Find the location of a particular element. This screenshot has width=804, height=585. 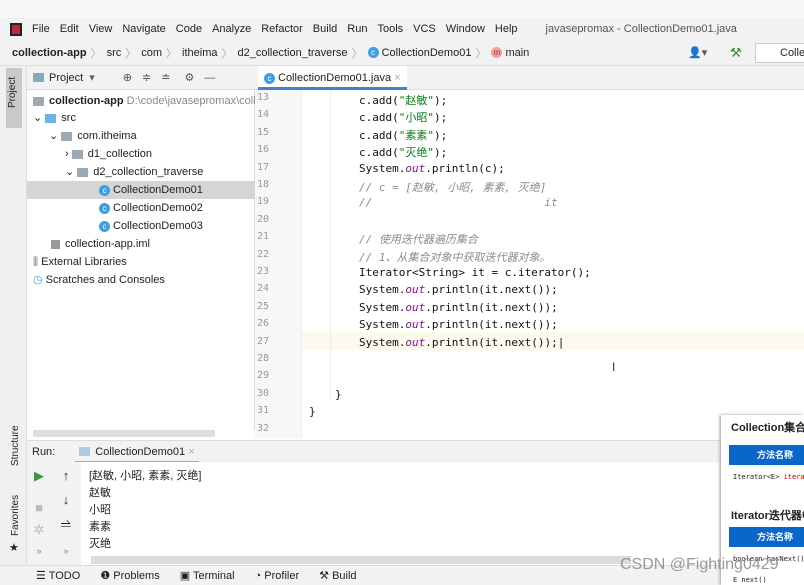

user-icon: 👤▾ is located at coordinates (697, 52).